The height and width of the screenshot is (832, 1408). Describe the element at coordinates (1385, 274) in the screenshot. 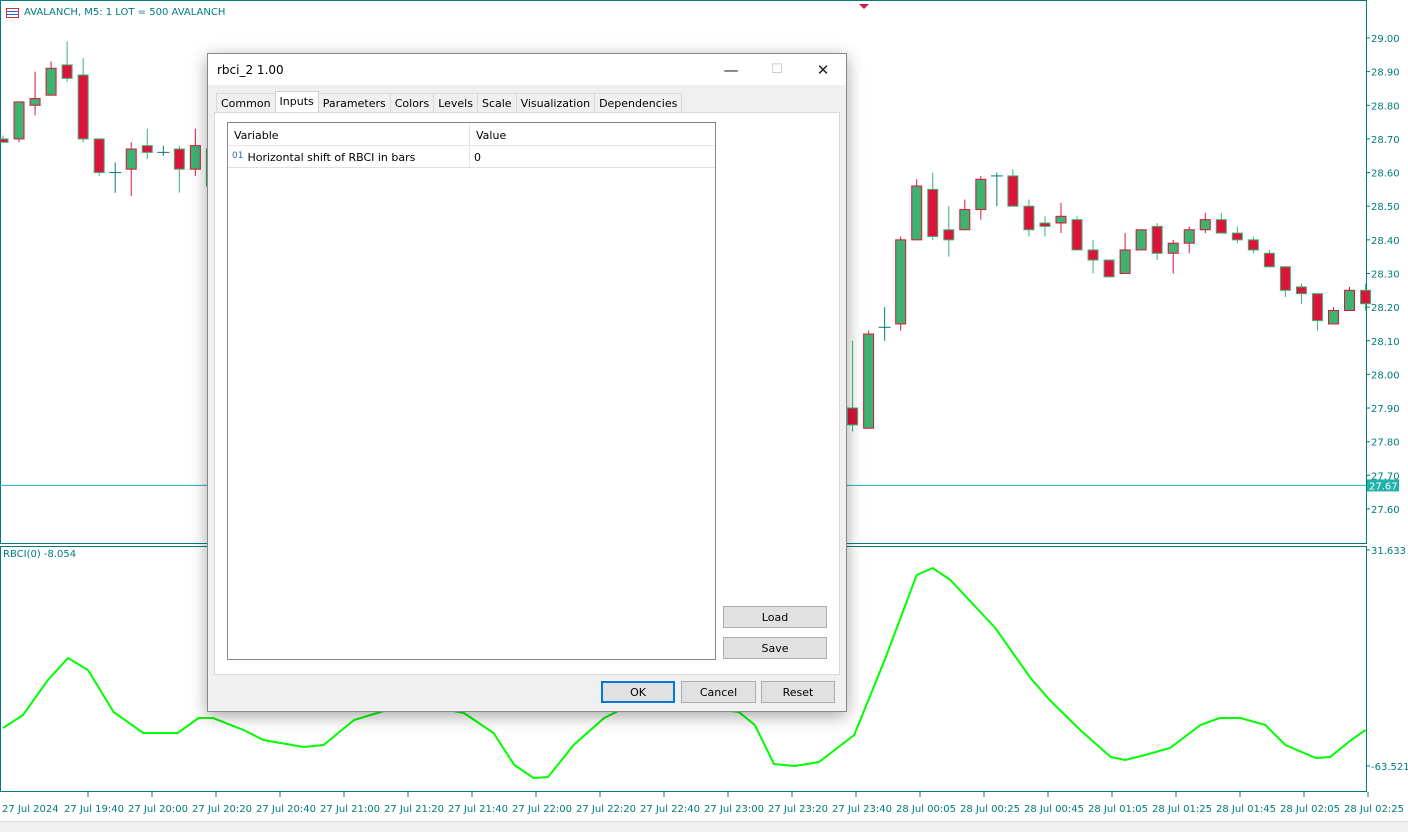

I see `price-tick-label: 28.30` at that location.